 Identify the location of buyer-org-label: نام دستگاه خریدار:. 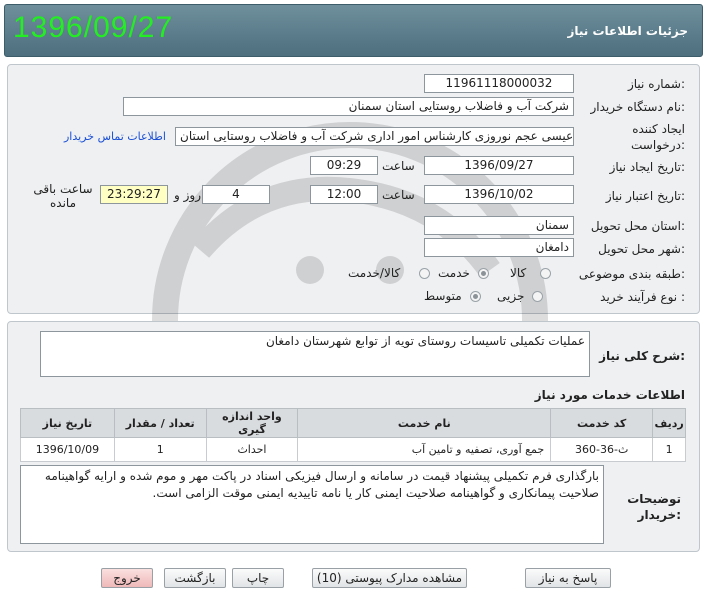
(638, 107).